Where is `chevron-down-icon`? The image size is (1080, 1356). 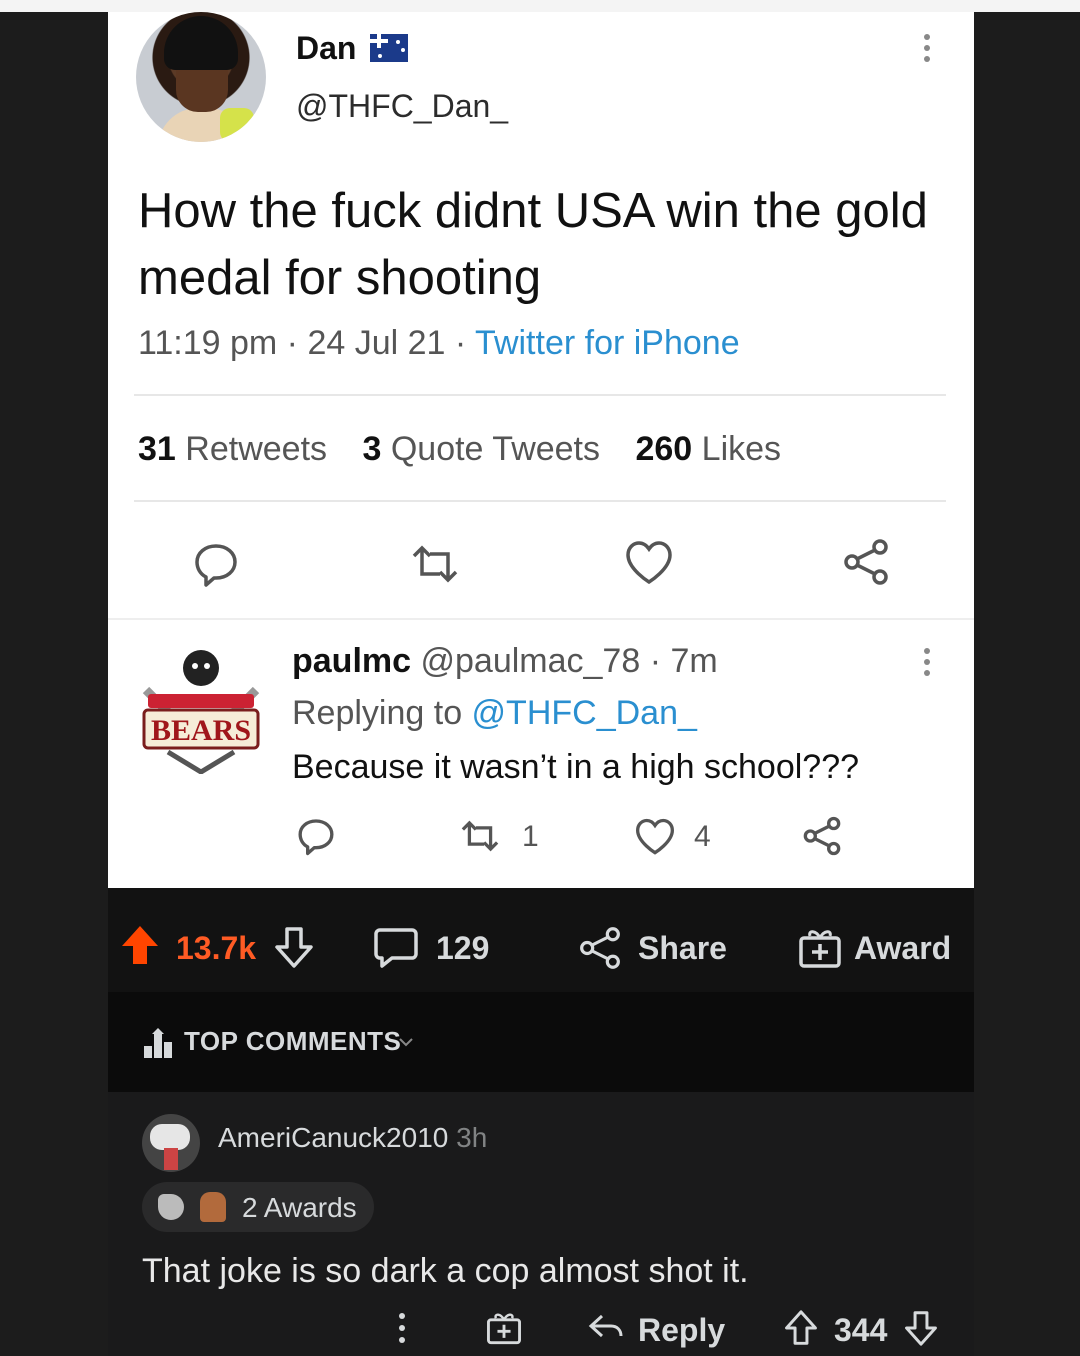
chevron-down-icon is located at coordinates (406, 1042).